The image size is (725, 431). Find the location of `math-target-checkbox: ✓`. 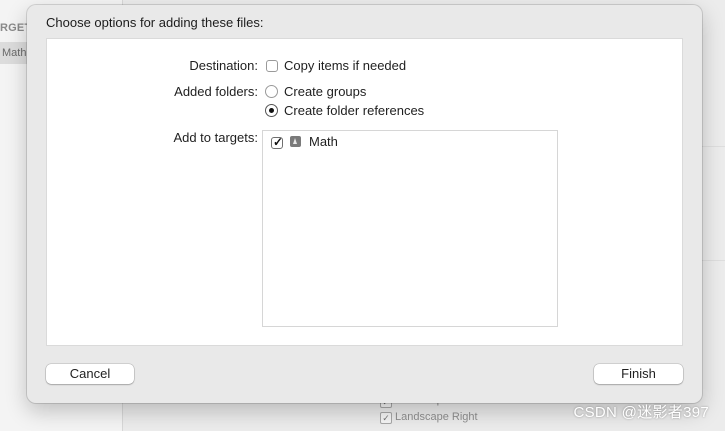

math-target-checkbox: ✓ is located at coordinates (277, 142).